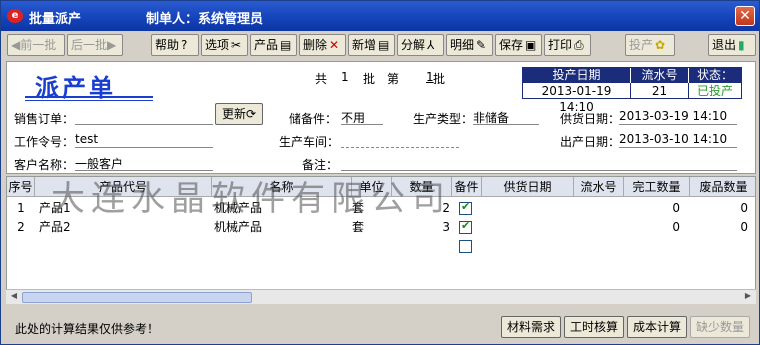  Describe the element at coordinates (334, 45) in the screenshot. I see `delete-icon: ✕` at that location.